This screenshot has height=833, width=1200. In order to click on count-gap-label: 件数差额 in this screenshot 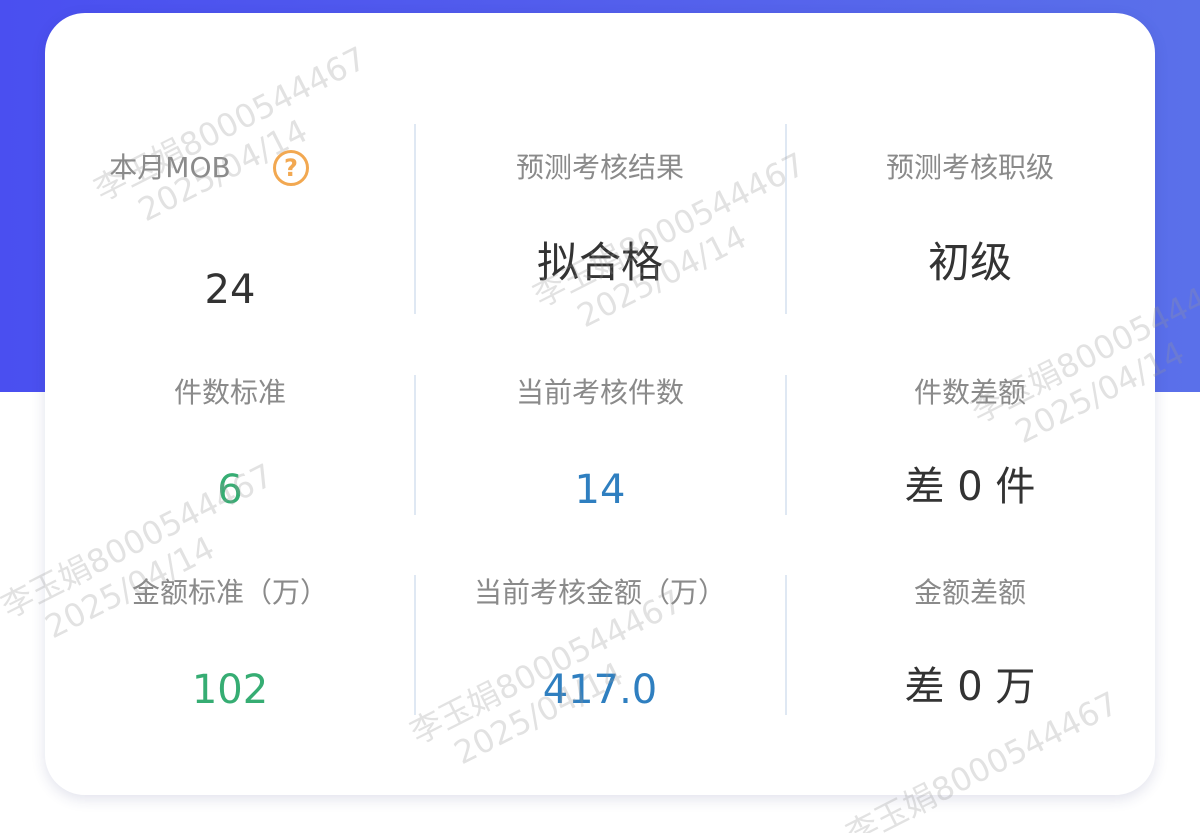, I will do `click(969, 392)`.